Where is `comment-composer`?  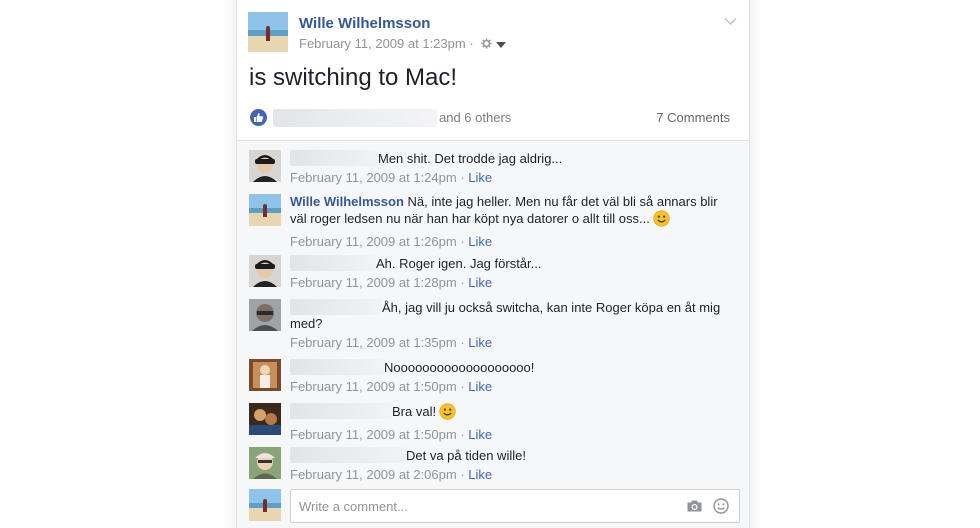 comment-composer is located at coordinates (515, 506).